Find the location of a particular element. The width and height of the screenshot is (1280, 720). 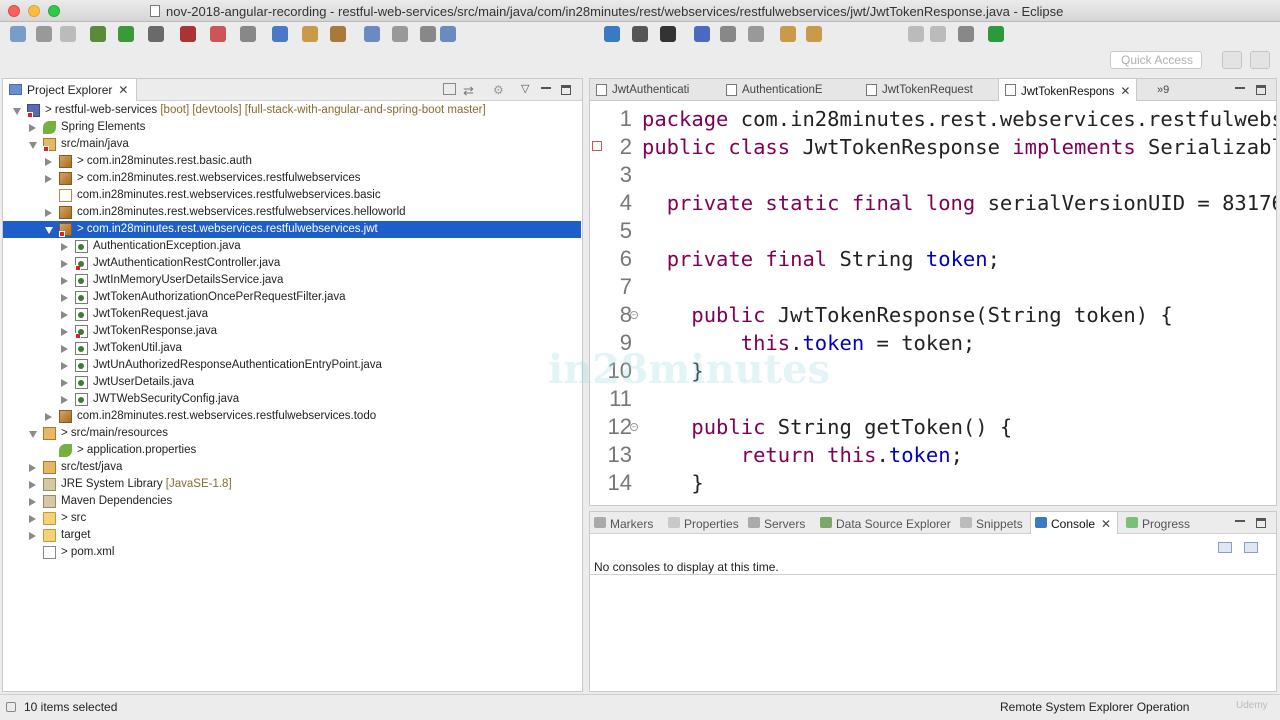

tree-item-java-file: JwtAuthenticationRestController.java is located at coordinates (292, 263).